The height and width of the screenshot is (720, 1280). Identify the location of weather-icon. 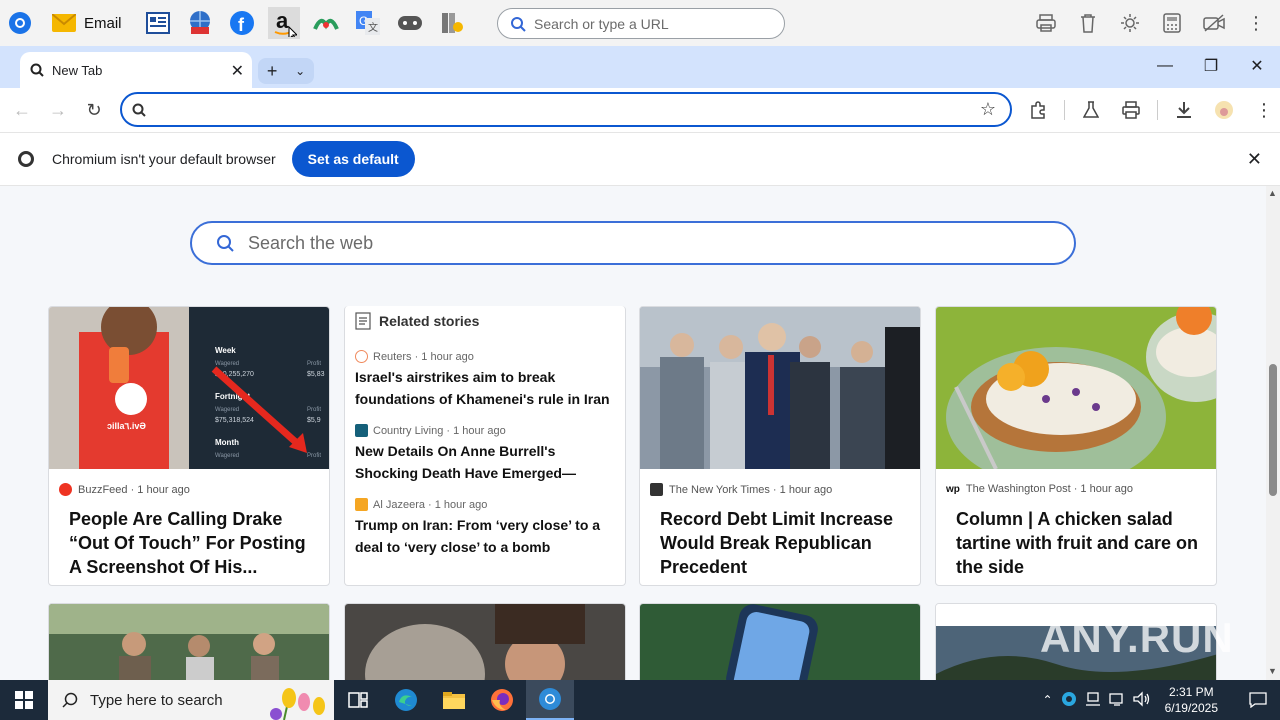
(1130, 23).